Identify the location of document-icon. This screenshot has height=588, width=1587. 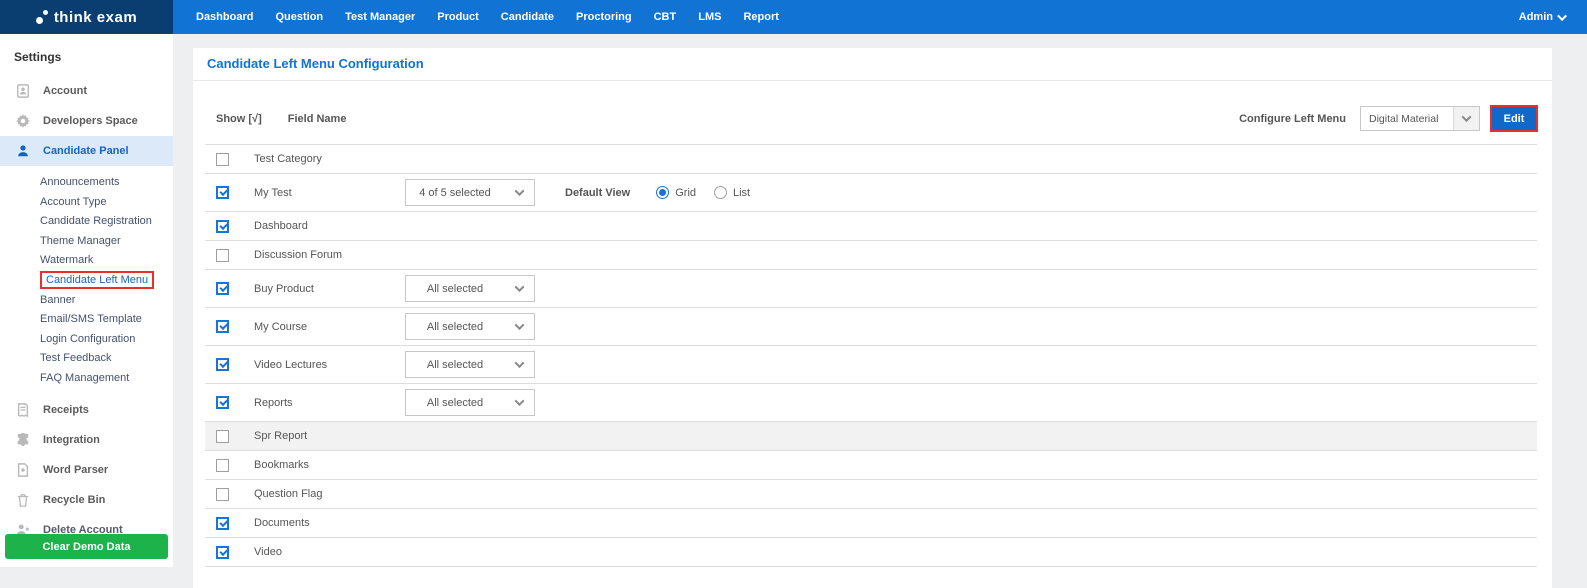
(22, 470).